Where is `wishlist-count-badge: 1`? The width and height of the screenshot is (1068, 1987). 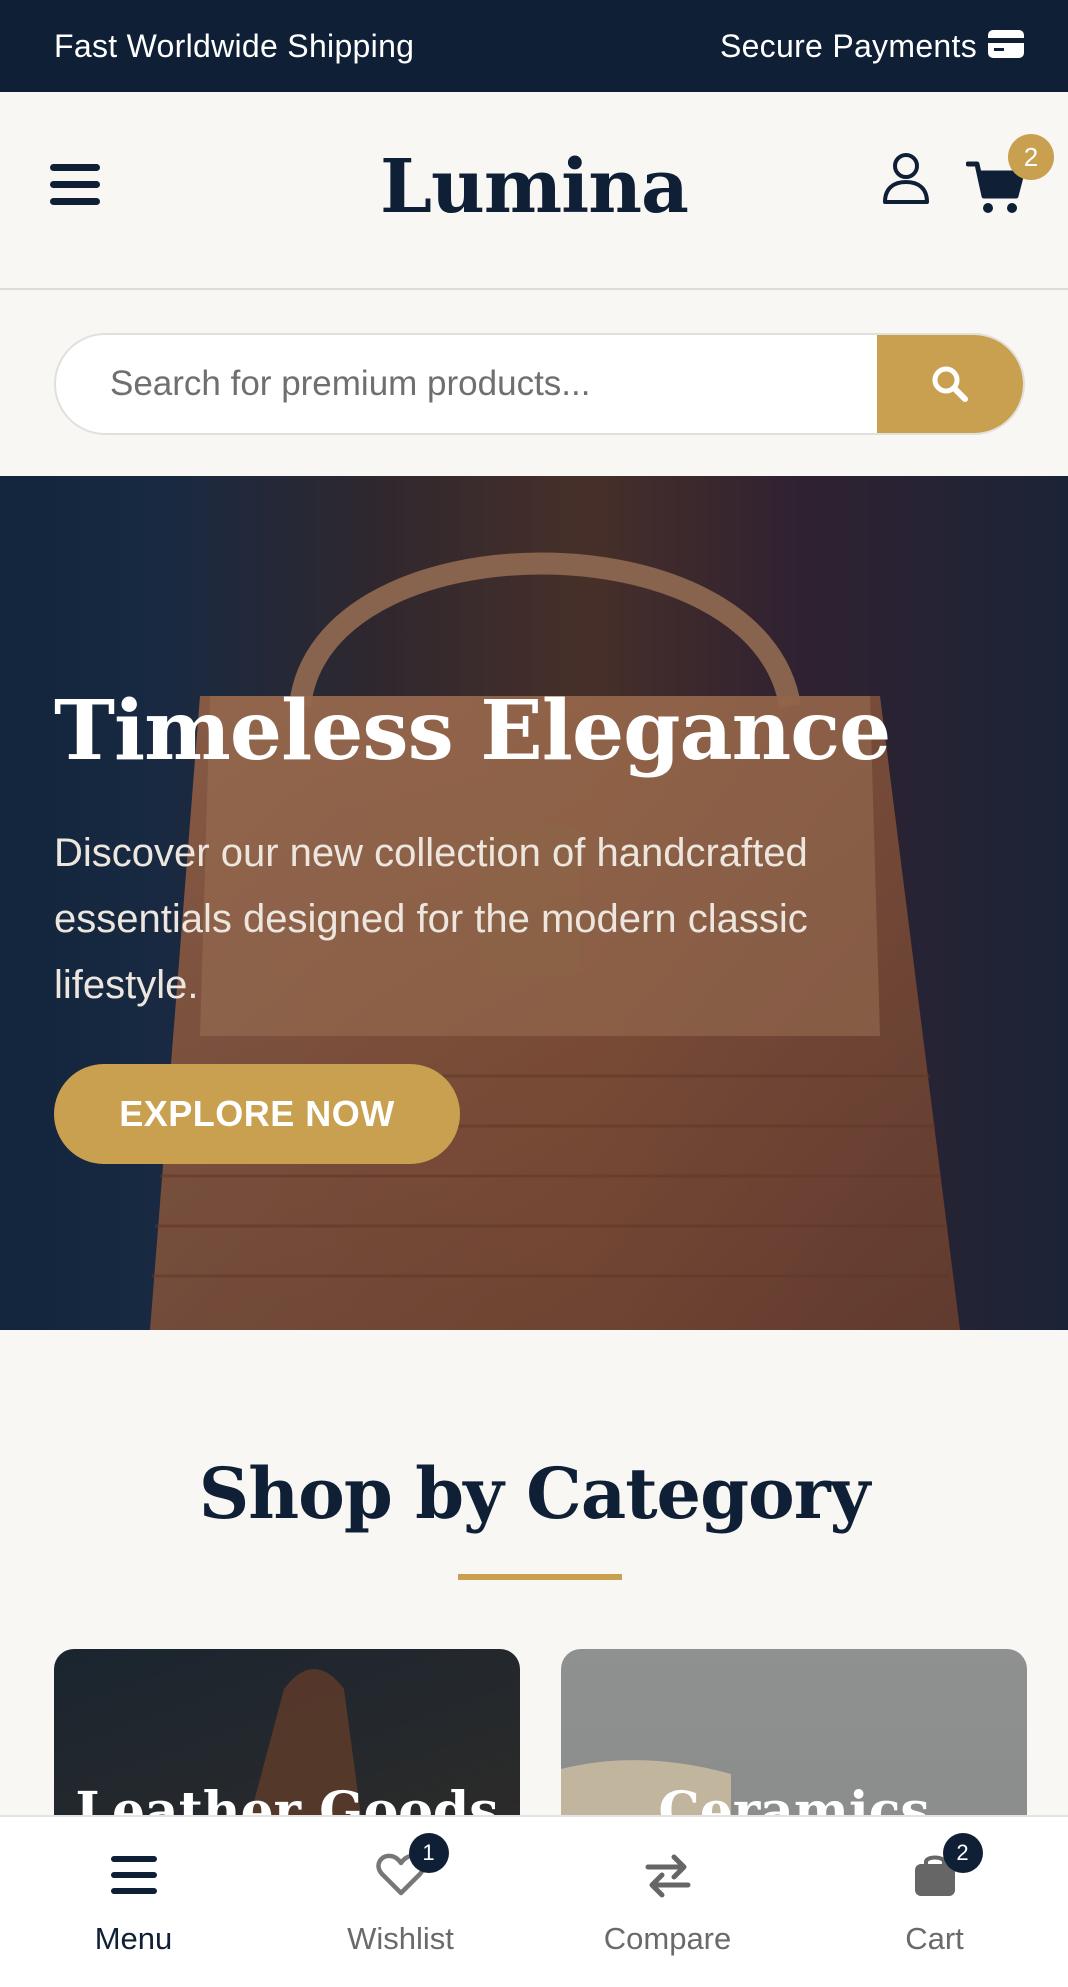 wishlist-count-badge: 1 is located at coordinates (428, 1853).